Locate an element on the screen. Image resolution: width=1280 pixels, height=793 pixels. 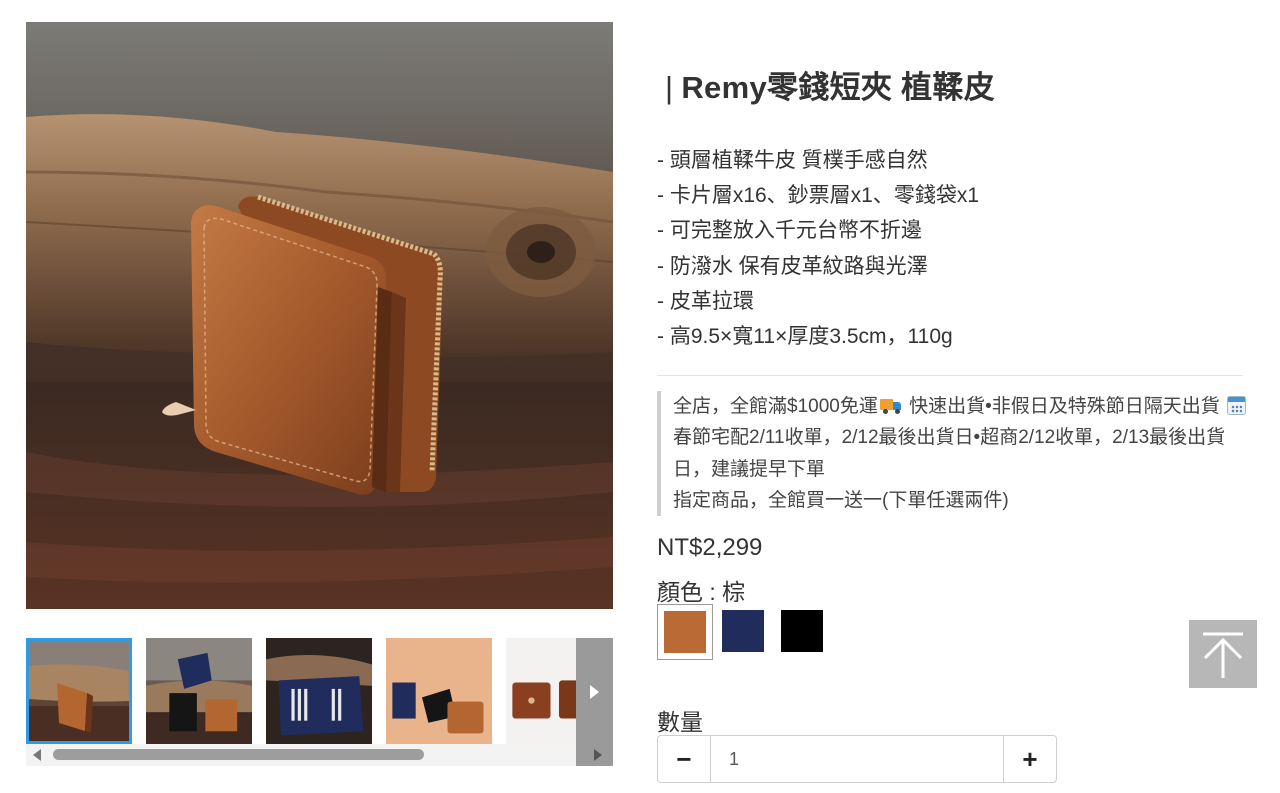
product-price: NT$2,299 is located at coordinates (710, 547).